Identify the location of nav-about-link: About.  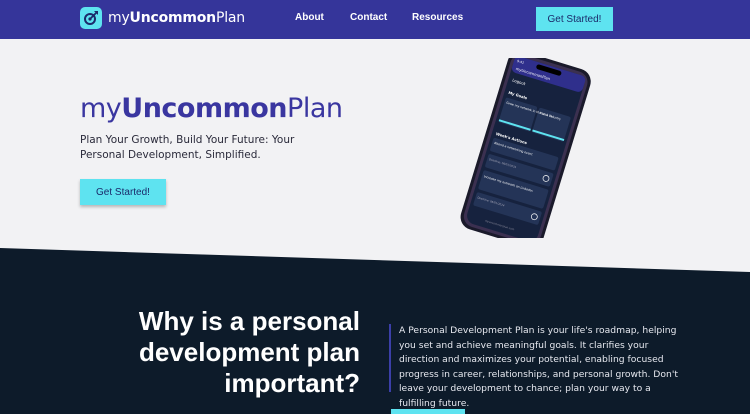
(309, 17).